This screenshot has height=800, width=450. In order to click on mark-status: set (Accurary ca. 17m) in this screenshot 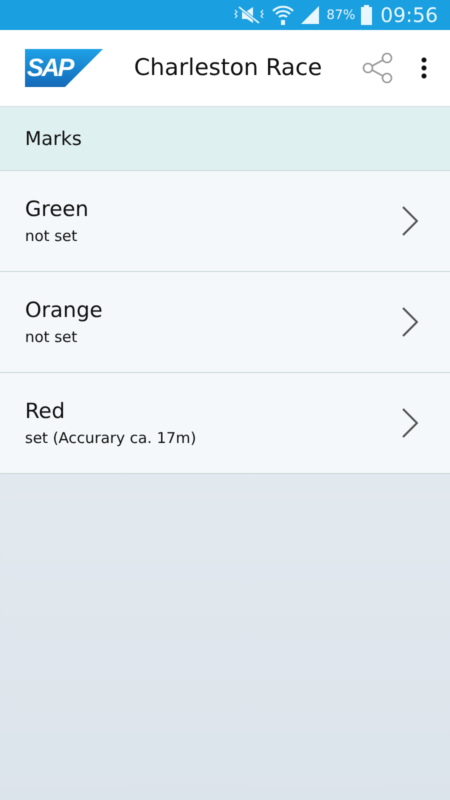, I will do `click(110, 438)`.